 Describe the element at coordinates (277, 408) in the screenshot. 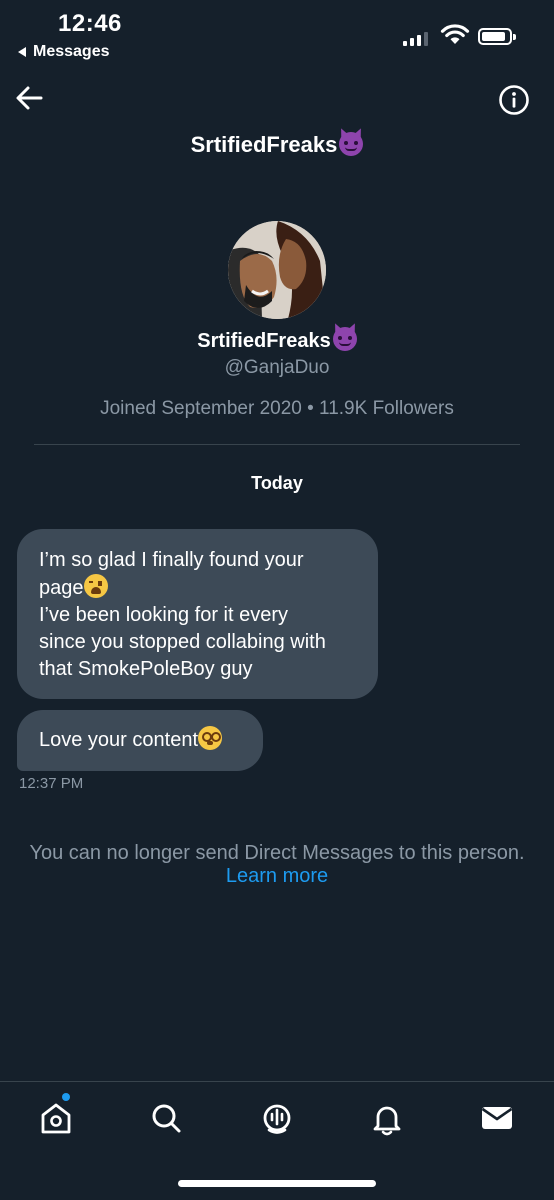

I see `profile-meta: Joined September 2020 • 11.9K Followers` at that location.